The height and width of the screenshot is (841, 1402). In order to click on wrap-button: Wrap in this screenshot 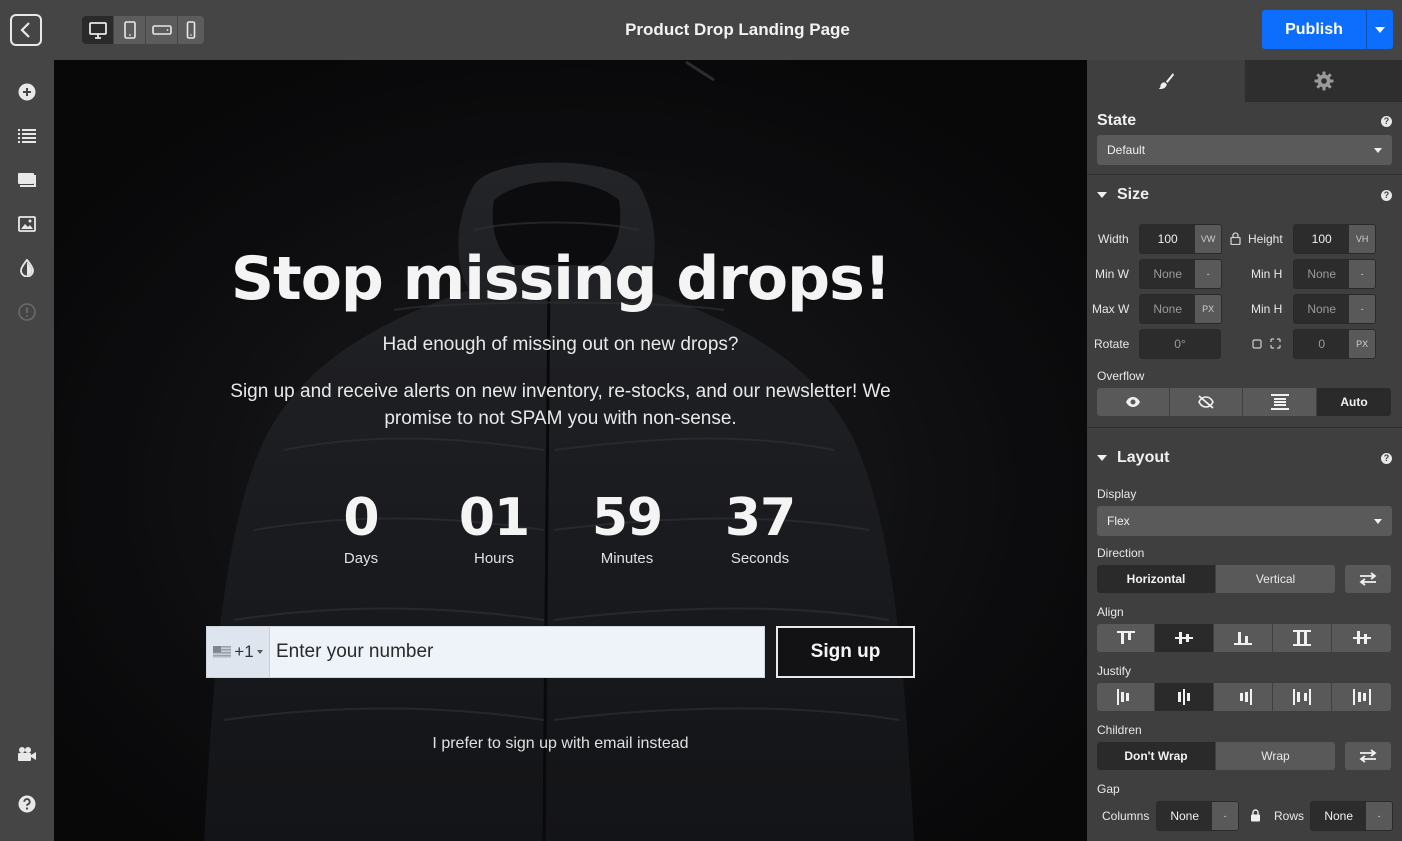, I will do `click(1275, 756)`.